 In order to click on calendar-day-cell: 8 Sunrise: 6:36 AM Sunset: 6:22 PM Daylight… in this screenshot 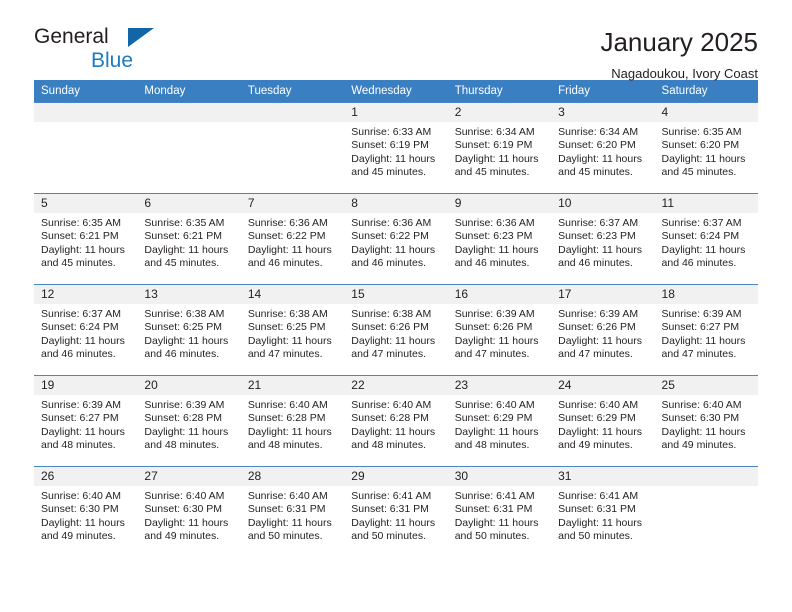, I will do `click(396, 239)`.